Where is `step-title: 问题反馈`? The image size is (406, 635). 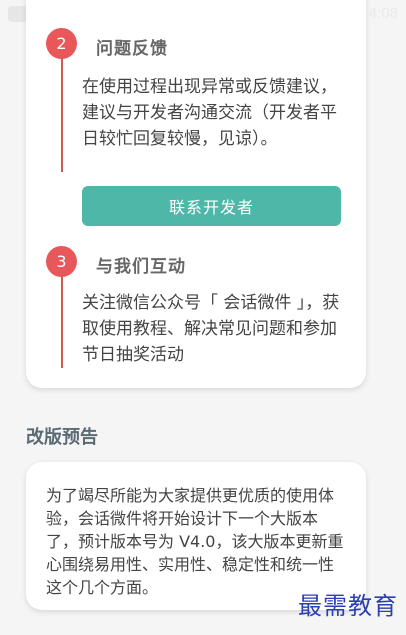 step-title: 问题反馈 is located at coordinates (132, 49).